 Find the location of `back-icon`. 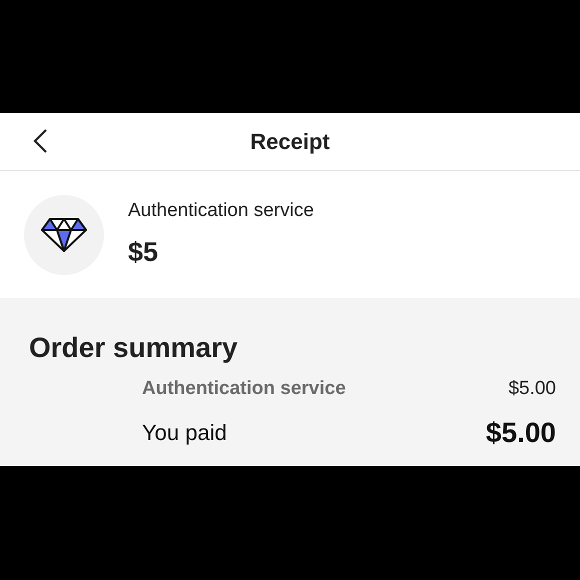

back-icon is located at coordinates (40, 141).